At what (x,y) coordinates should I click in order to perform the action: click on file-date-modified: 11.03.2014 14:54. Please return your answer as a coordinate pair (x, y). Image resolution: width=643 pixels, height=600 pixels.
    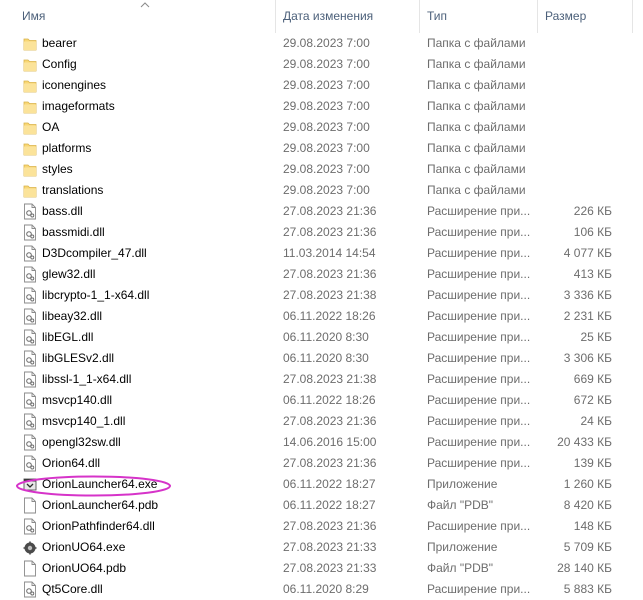
    Looking at the image, I should click on (329, 253).